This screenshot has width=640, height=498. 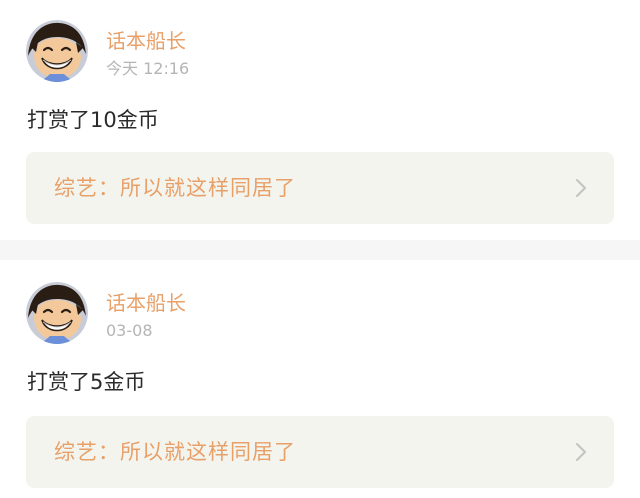 What do you see at coordinates (129, 330) in the screenshot?
I see `post-time: 03-08` at bounding box center [129, 330].